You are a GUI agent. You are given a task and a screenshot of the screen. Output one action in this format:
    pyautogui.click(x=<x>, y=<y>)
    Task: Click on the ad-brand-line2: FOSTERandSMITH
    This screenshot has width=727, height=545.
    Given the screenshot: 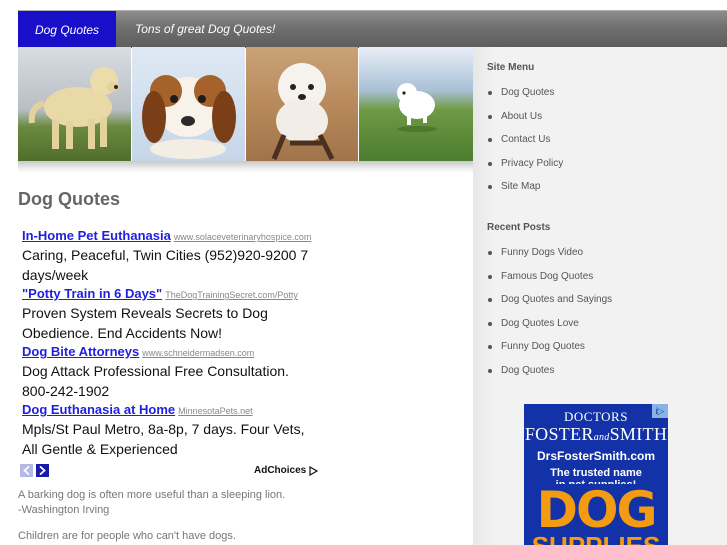 What is the action you would take?
    pyautogui.click(x=596, y=436)
    